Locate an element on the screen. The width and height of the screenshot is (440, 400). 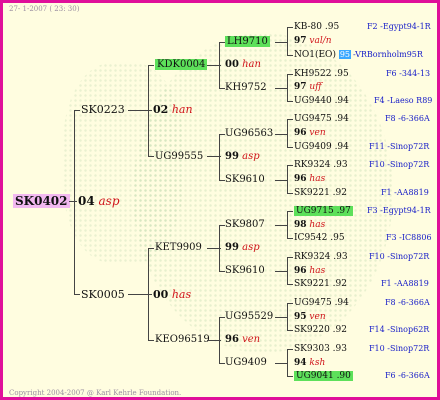
gen1-node: SK0005 is located at coordinates (103, 295).